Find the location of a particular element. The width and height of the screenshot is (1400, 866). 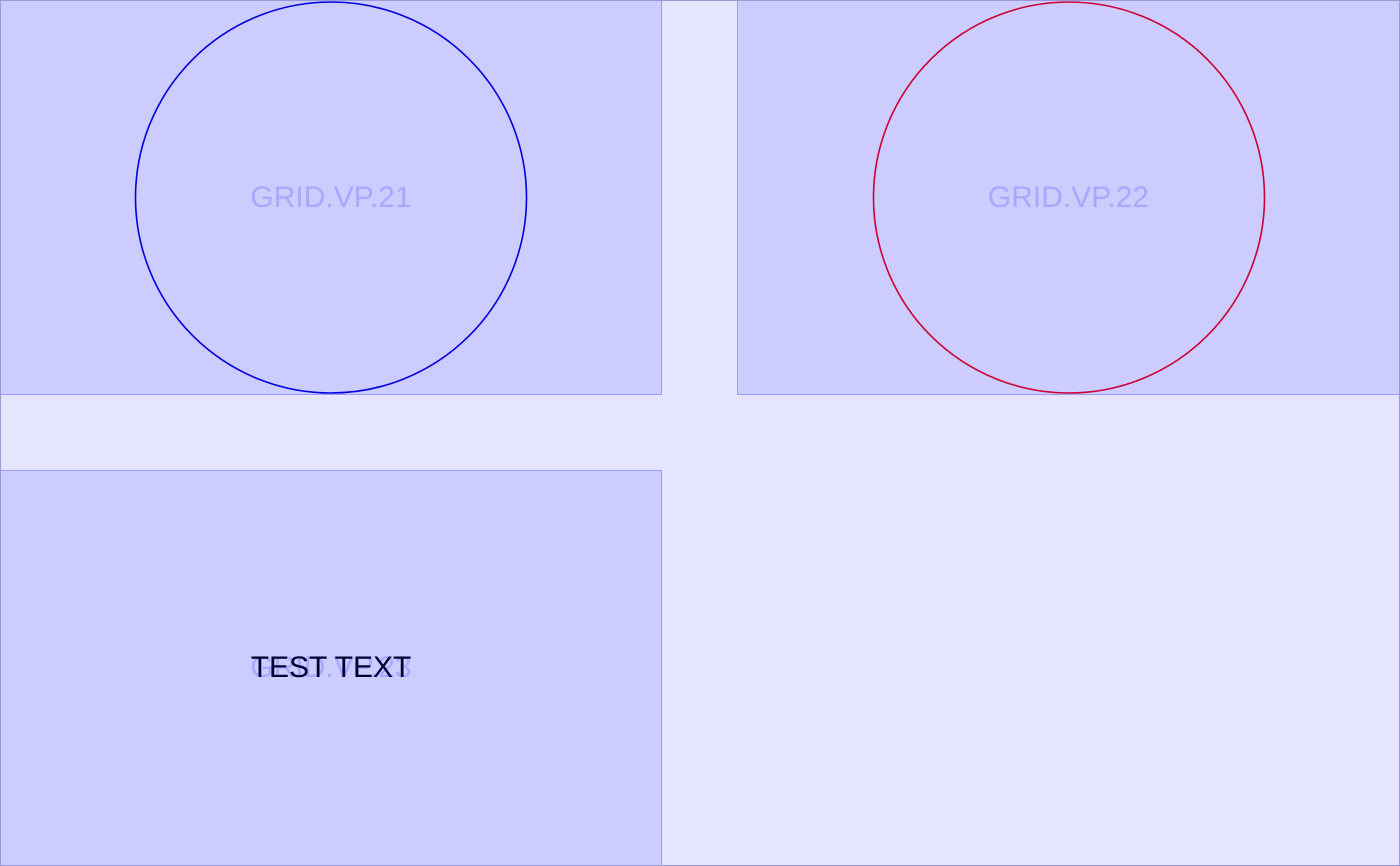

red-circle is located at coordinates (1069, 197).